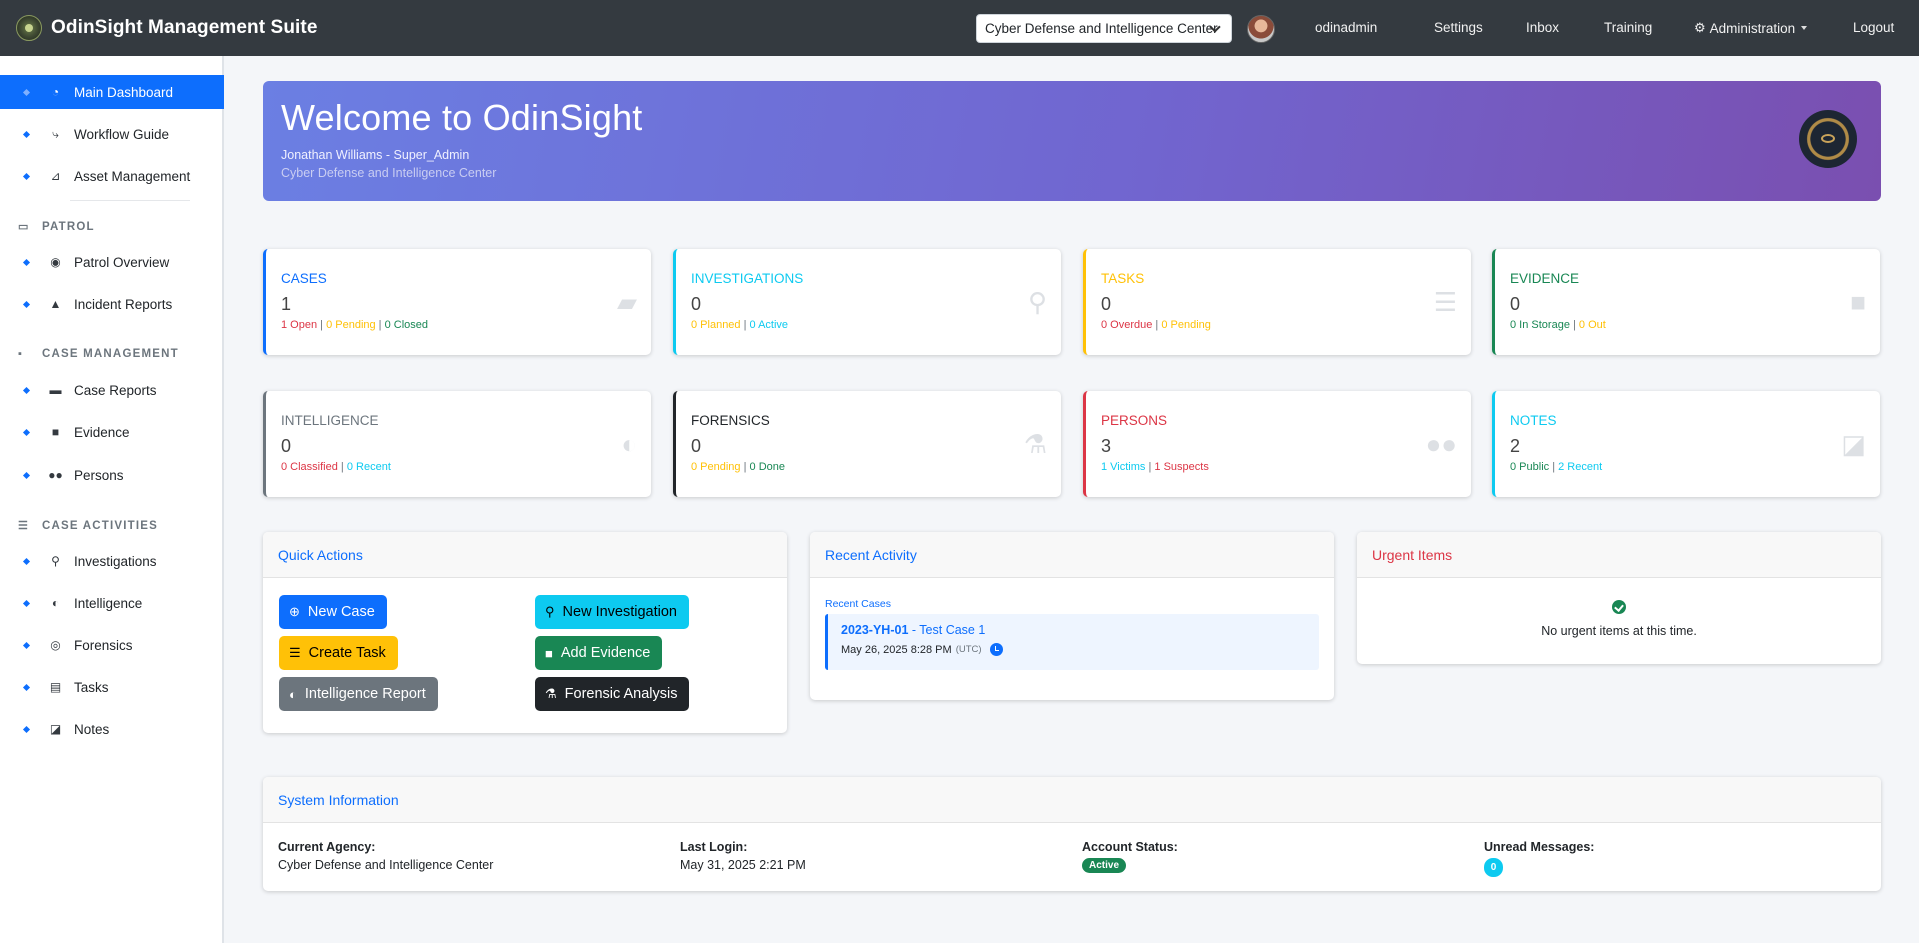  I want to click on create-task-button: ☰ Create Task, so click(338, 653).